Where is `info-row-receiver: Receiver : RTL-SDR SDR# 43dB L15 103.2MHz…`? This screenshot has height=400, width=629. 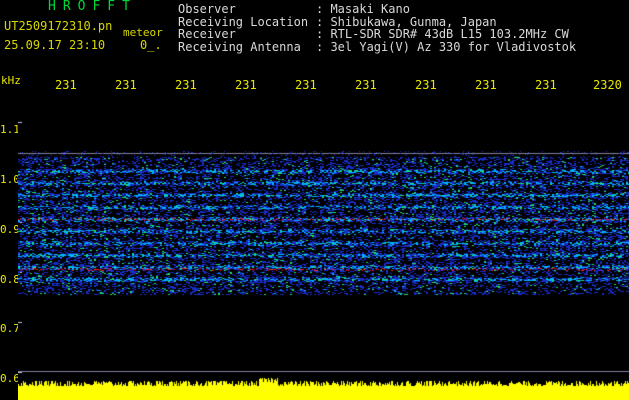 info-row-receiver: Receiver : RTL-SDR SDR# 43dB L15 103.2MHz… is located at coordinates (377, 34).